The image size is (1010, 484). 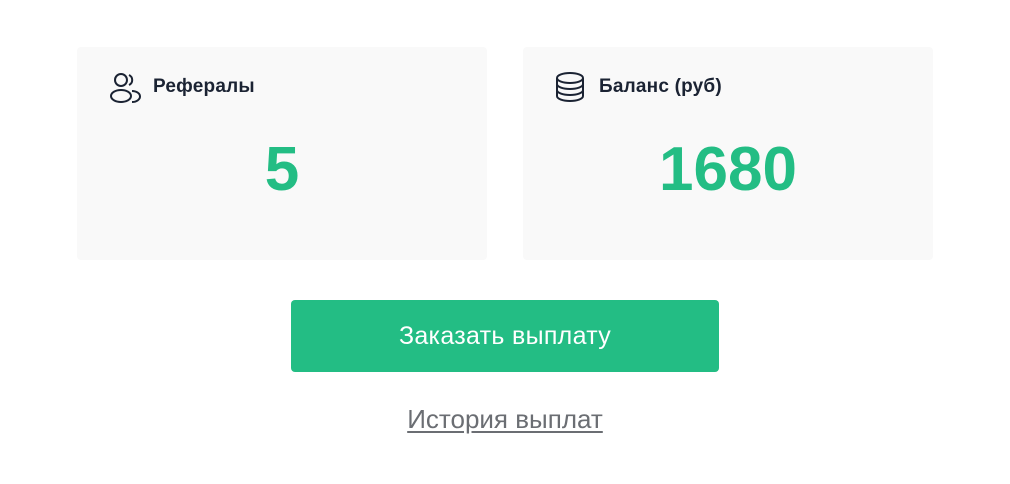 I want to click on balance-card-header: Баланс (руб), so click(x=638, y=87).